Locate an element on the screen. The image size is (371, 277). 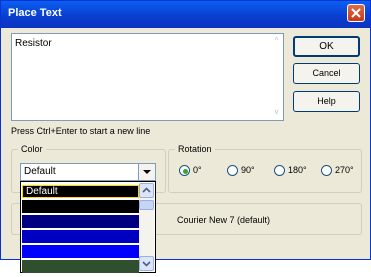
close-button is located at coordinates (356, 13).